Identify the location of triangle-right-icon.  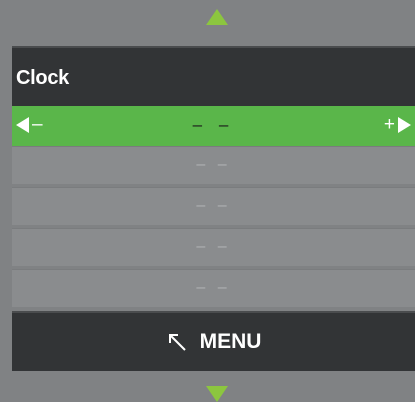
(404, 125).